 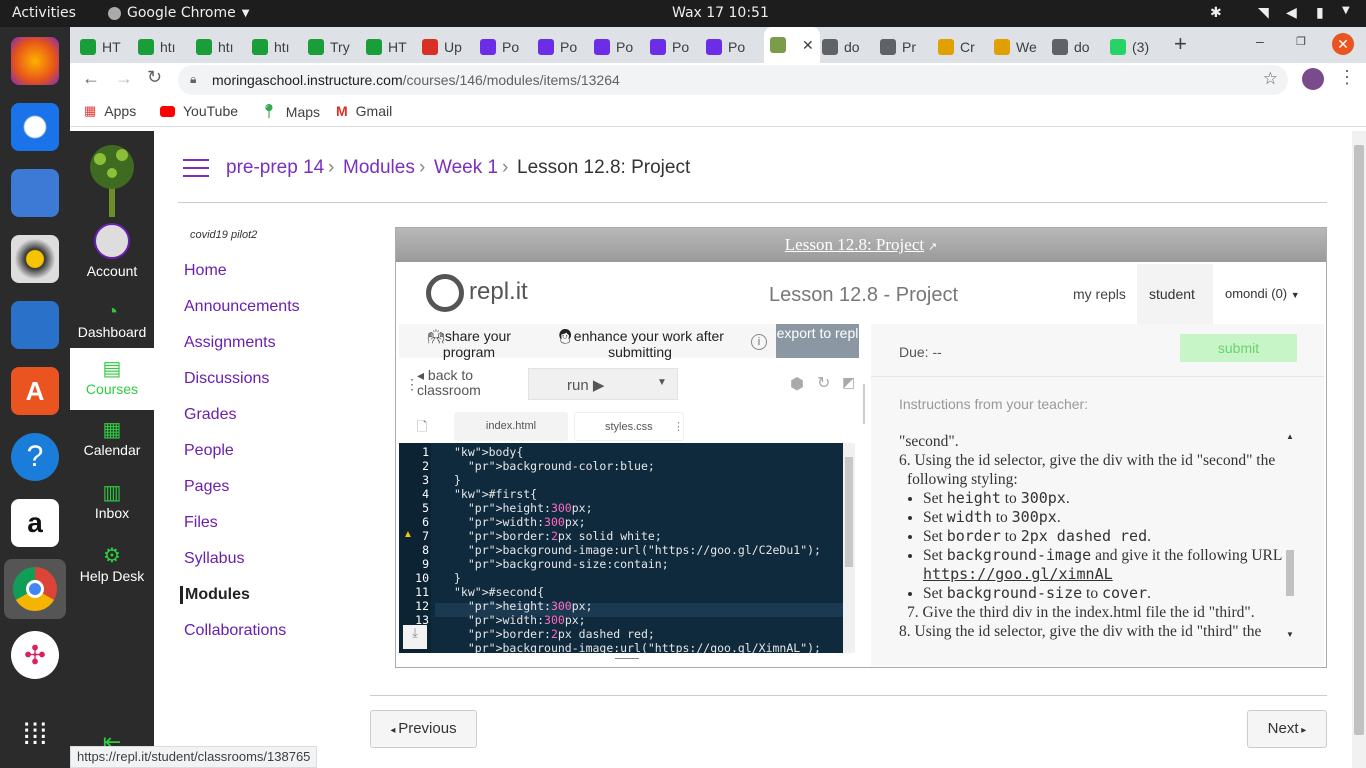 I want to click on caret-down-icon: ▼, so click(x=662, y=382).